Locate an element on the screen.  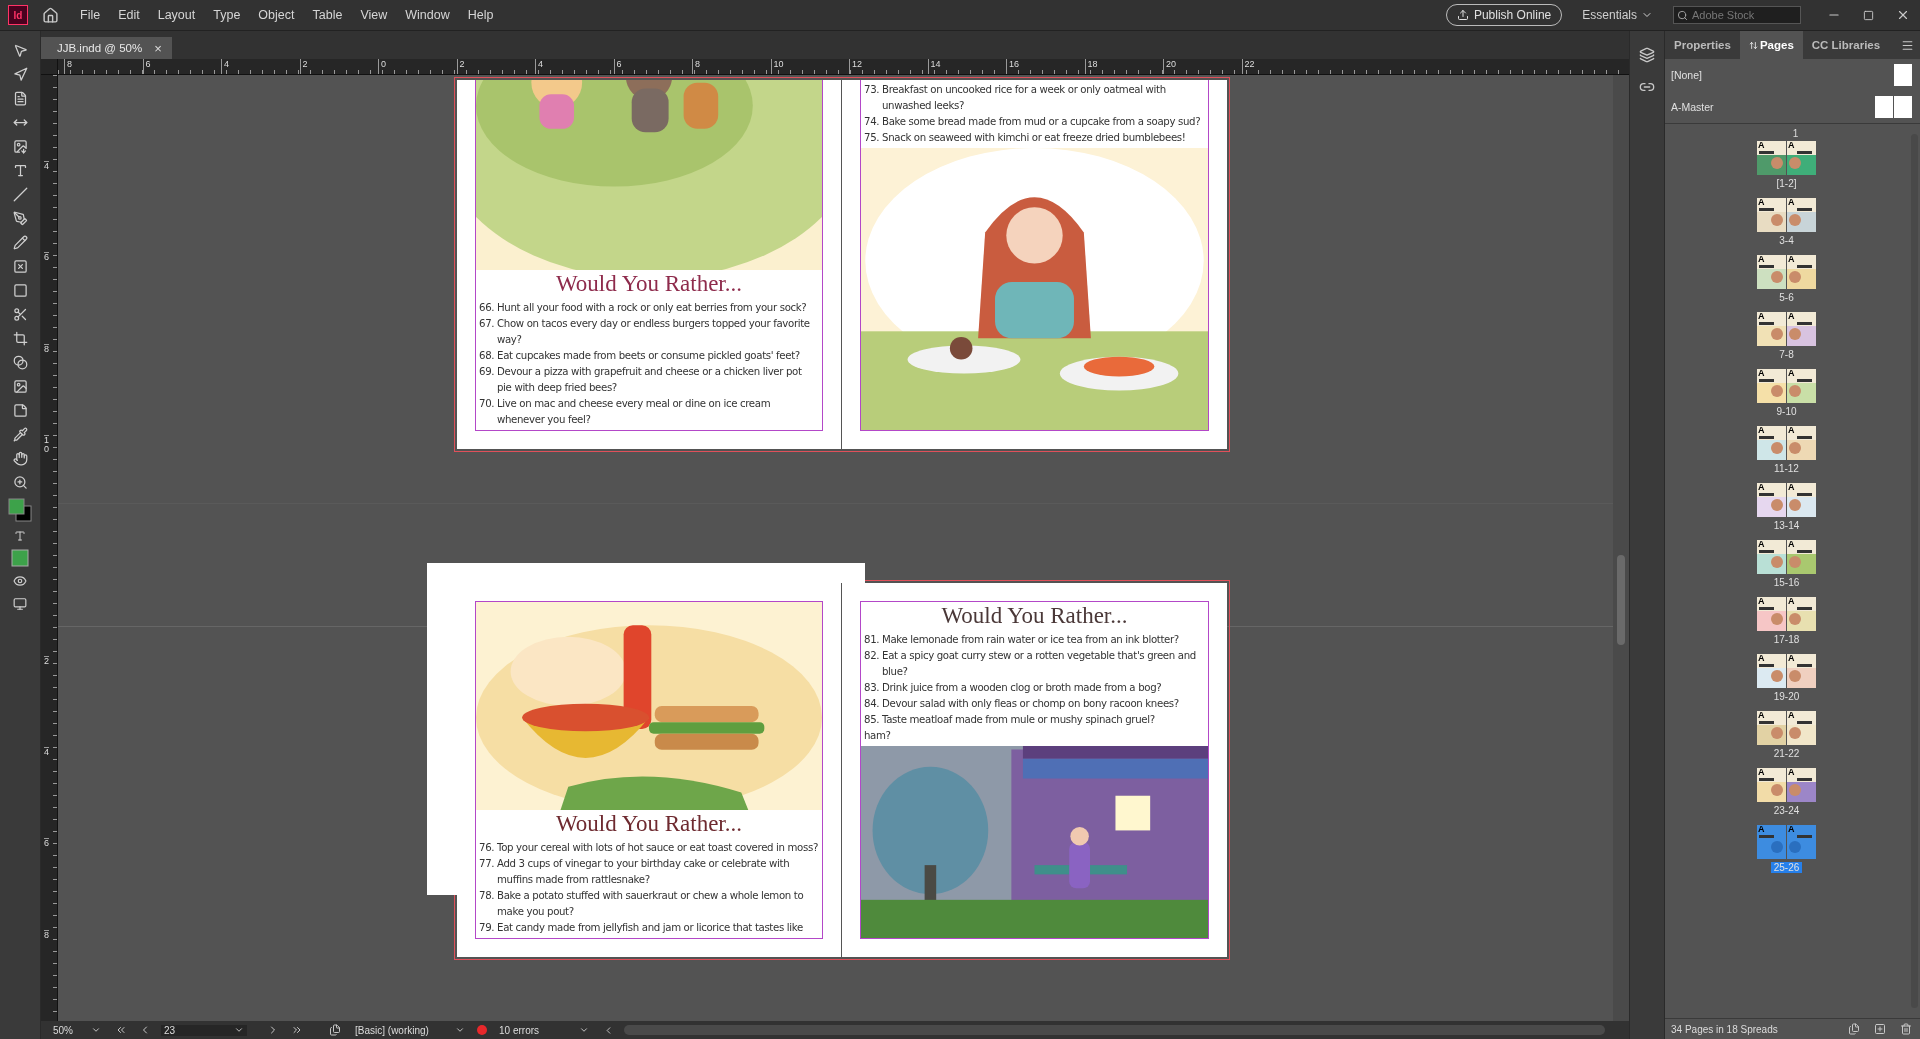
spread-label: 9-10 is located at coordinates (1786, 411).